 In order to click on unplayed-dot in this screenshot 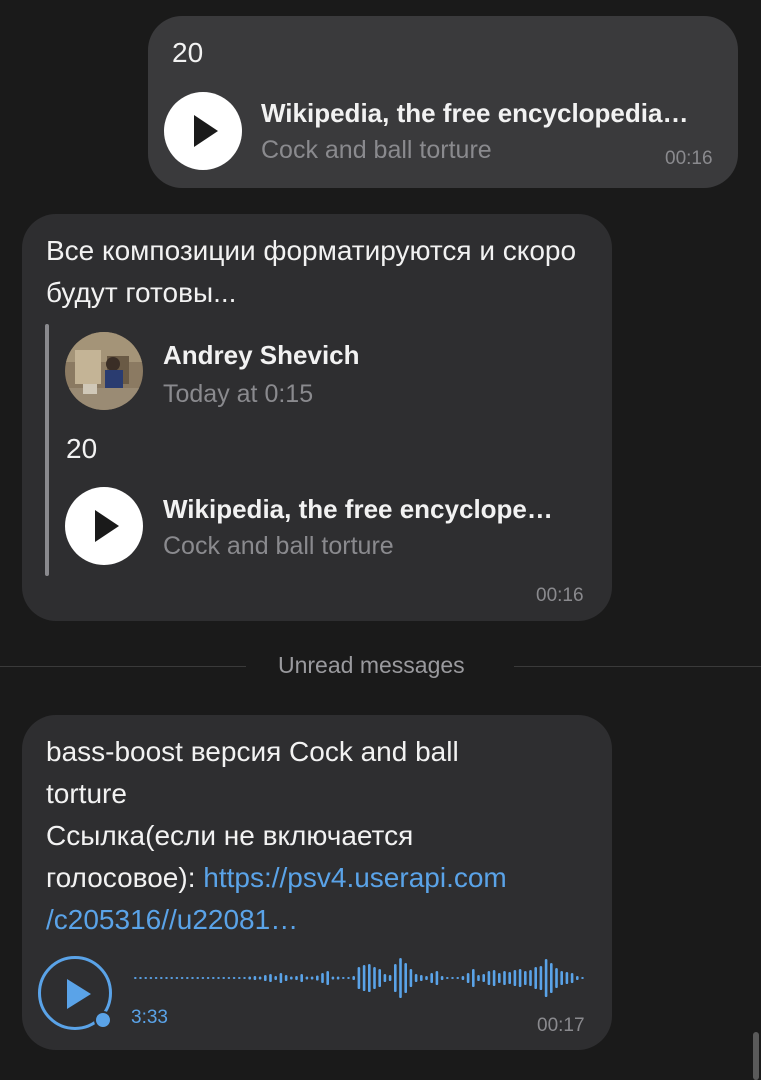, I will do `click(103, 1020)`.